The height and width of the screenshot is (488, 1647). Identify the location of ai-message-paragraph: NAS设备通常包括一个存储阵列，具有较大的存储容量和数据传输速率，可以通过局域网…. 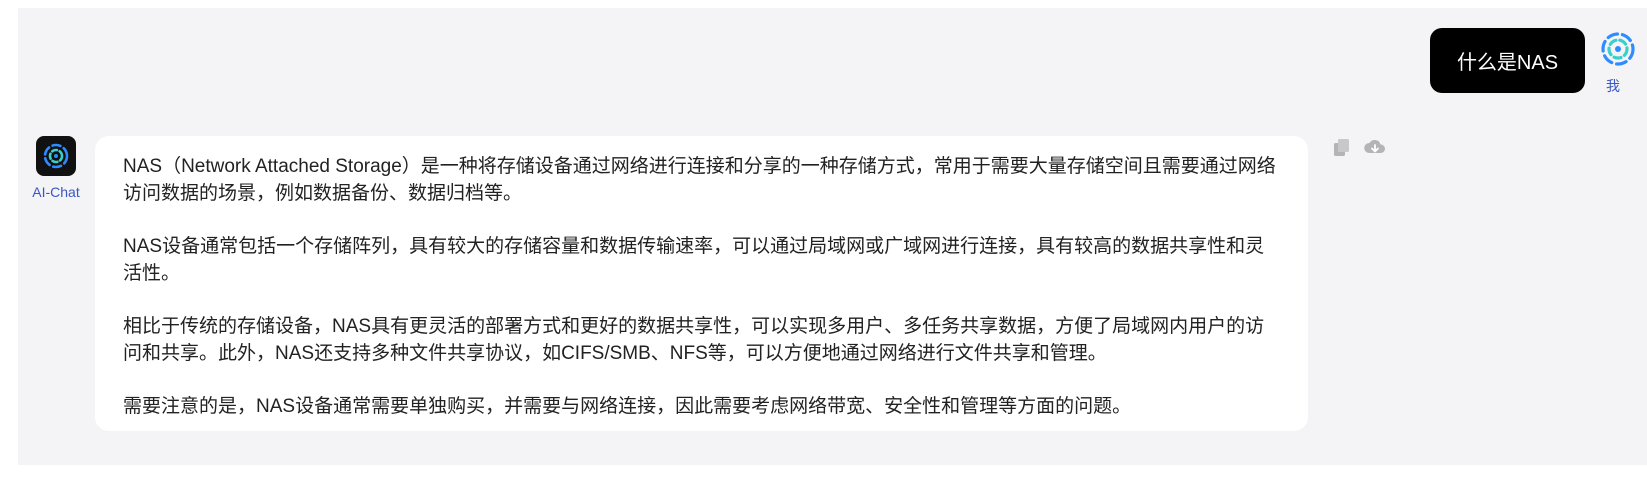
(694, 260).